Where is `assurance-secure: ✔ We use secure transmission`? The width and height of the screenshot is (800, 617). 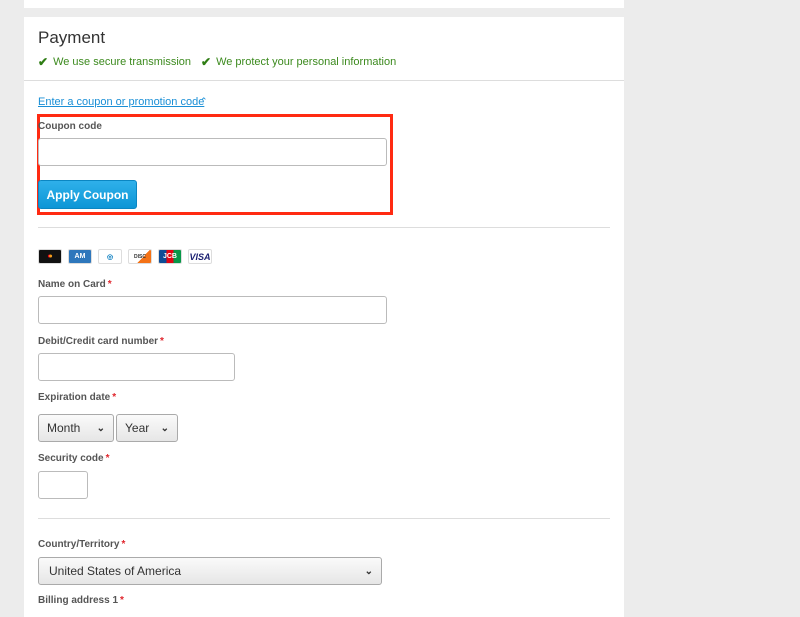
assurance-secure: ✔ We use secure transmission is located at coordinates (114, 62).